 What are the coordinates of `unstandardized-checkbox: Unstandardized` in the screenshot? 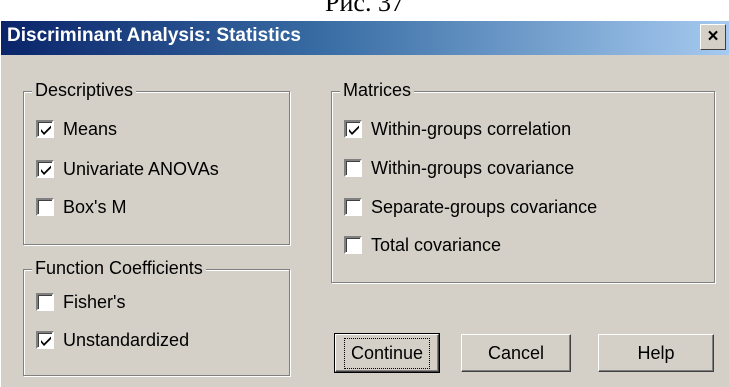 It's located at (112, 340).